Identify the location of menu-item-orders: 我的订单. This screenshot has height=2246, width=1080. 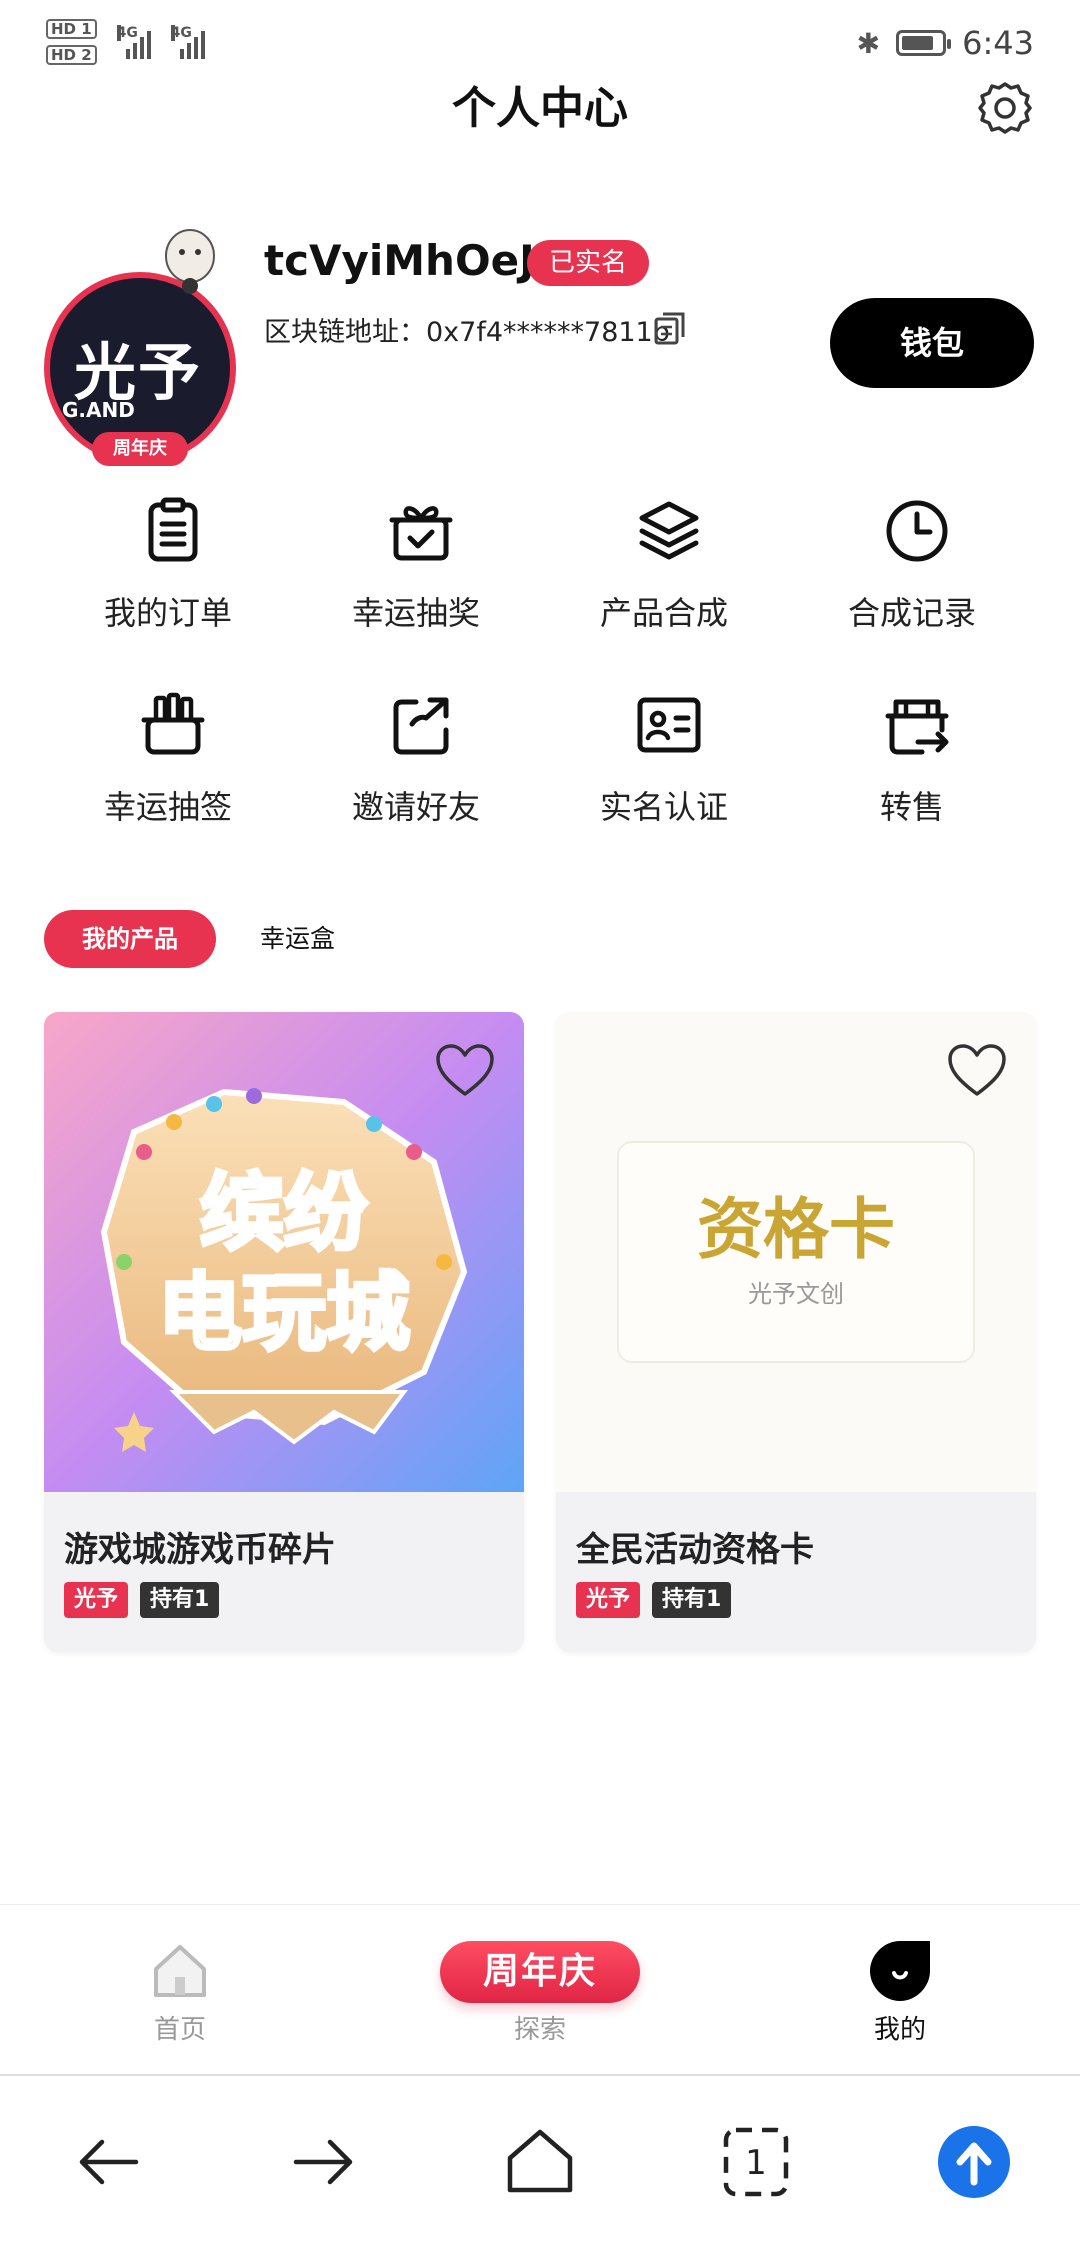
(168, 566).